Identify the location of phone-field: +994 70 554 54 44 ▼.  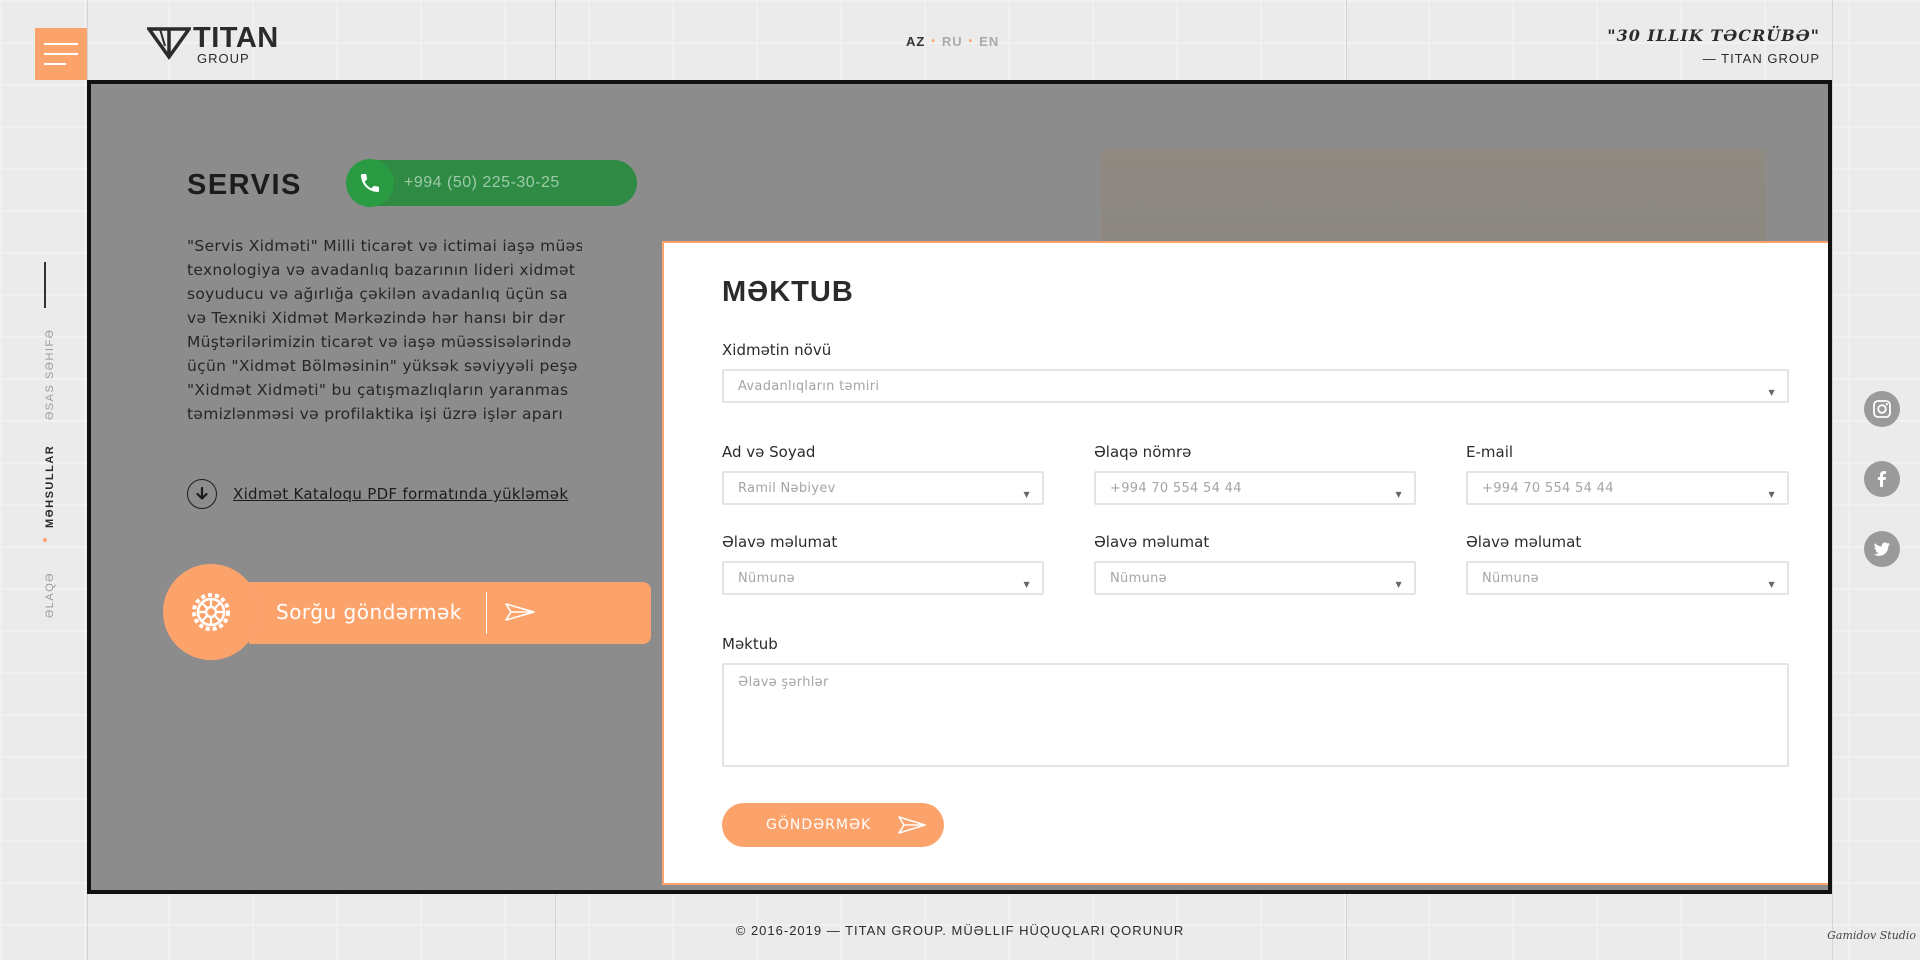
(1255, 488).